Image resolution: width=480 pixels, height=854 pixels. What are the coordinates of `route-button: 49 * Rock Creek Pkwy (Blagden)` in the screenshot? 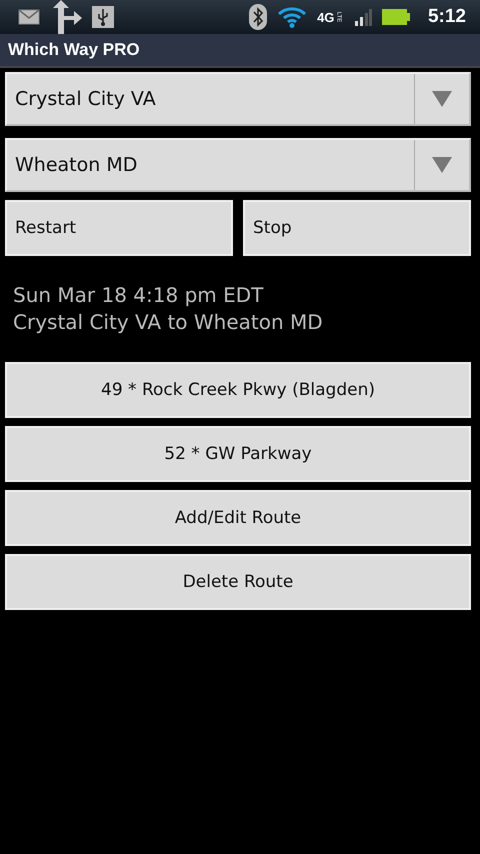 It's located at (238, 390).